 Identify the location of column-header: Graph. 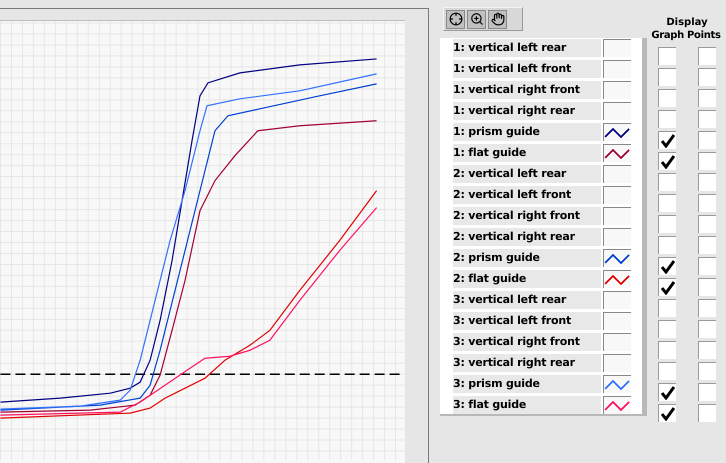
(667, 35).